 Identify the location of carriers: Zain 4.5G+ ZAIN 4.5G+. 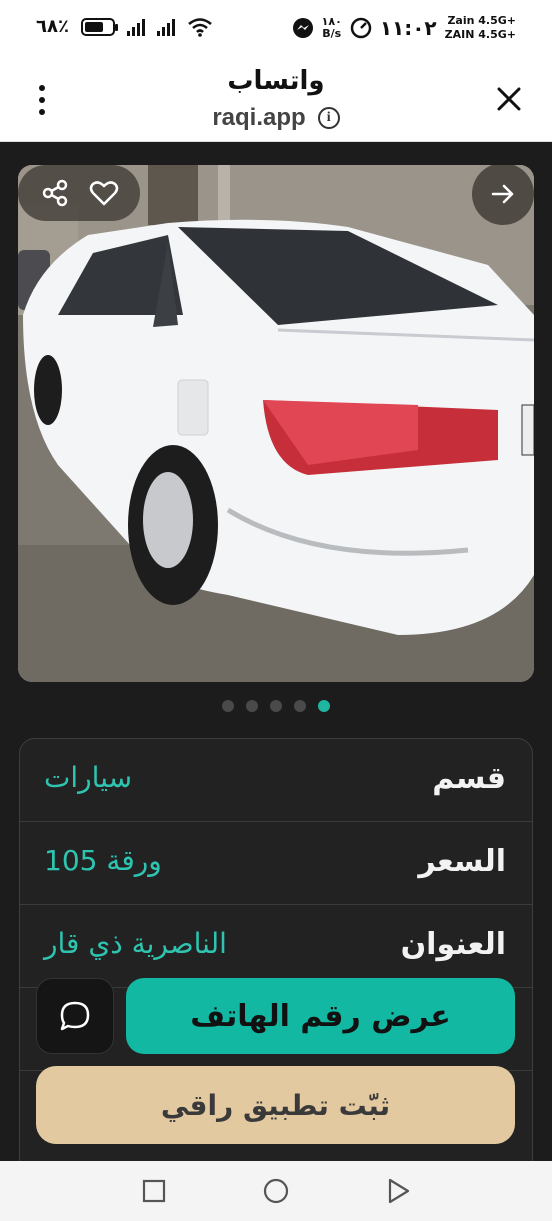
(480, 28).